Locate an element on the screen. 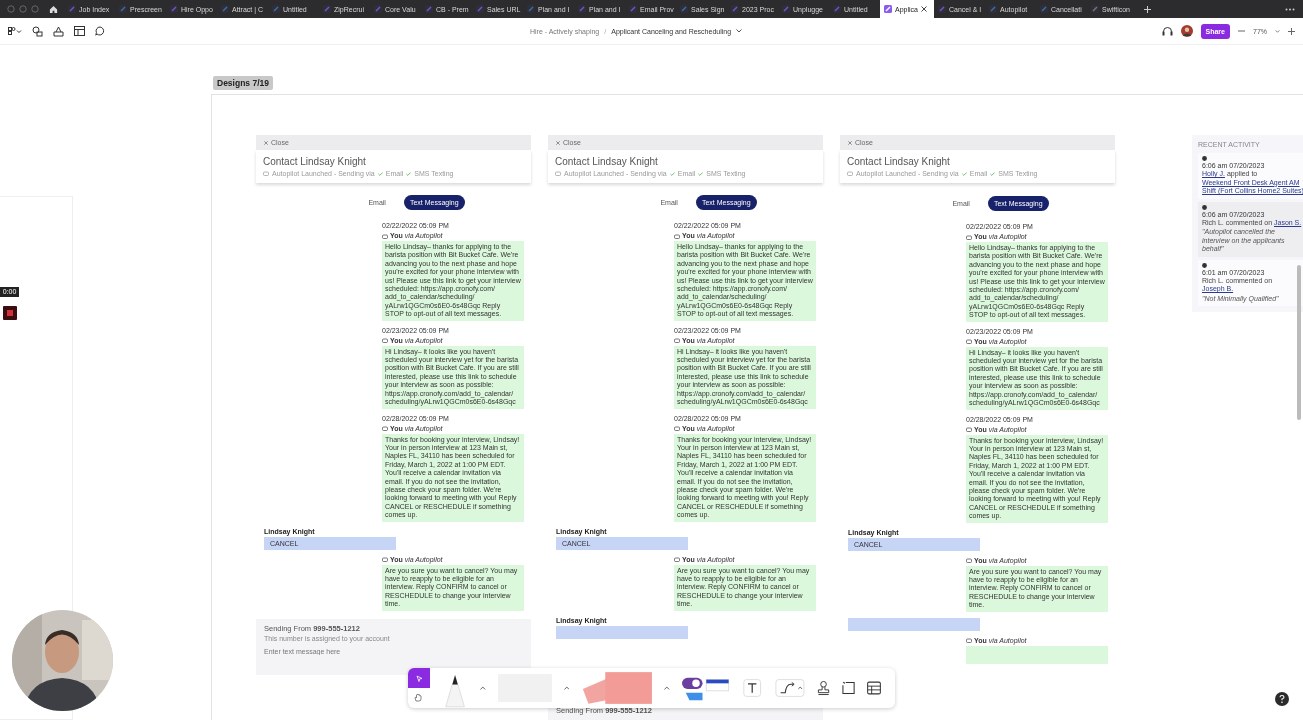 The image size is (1303, 720). section-icon is located at coordinates (848, 688).